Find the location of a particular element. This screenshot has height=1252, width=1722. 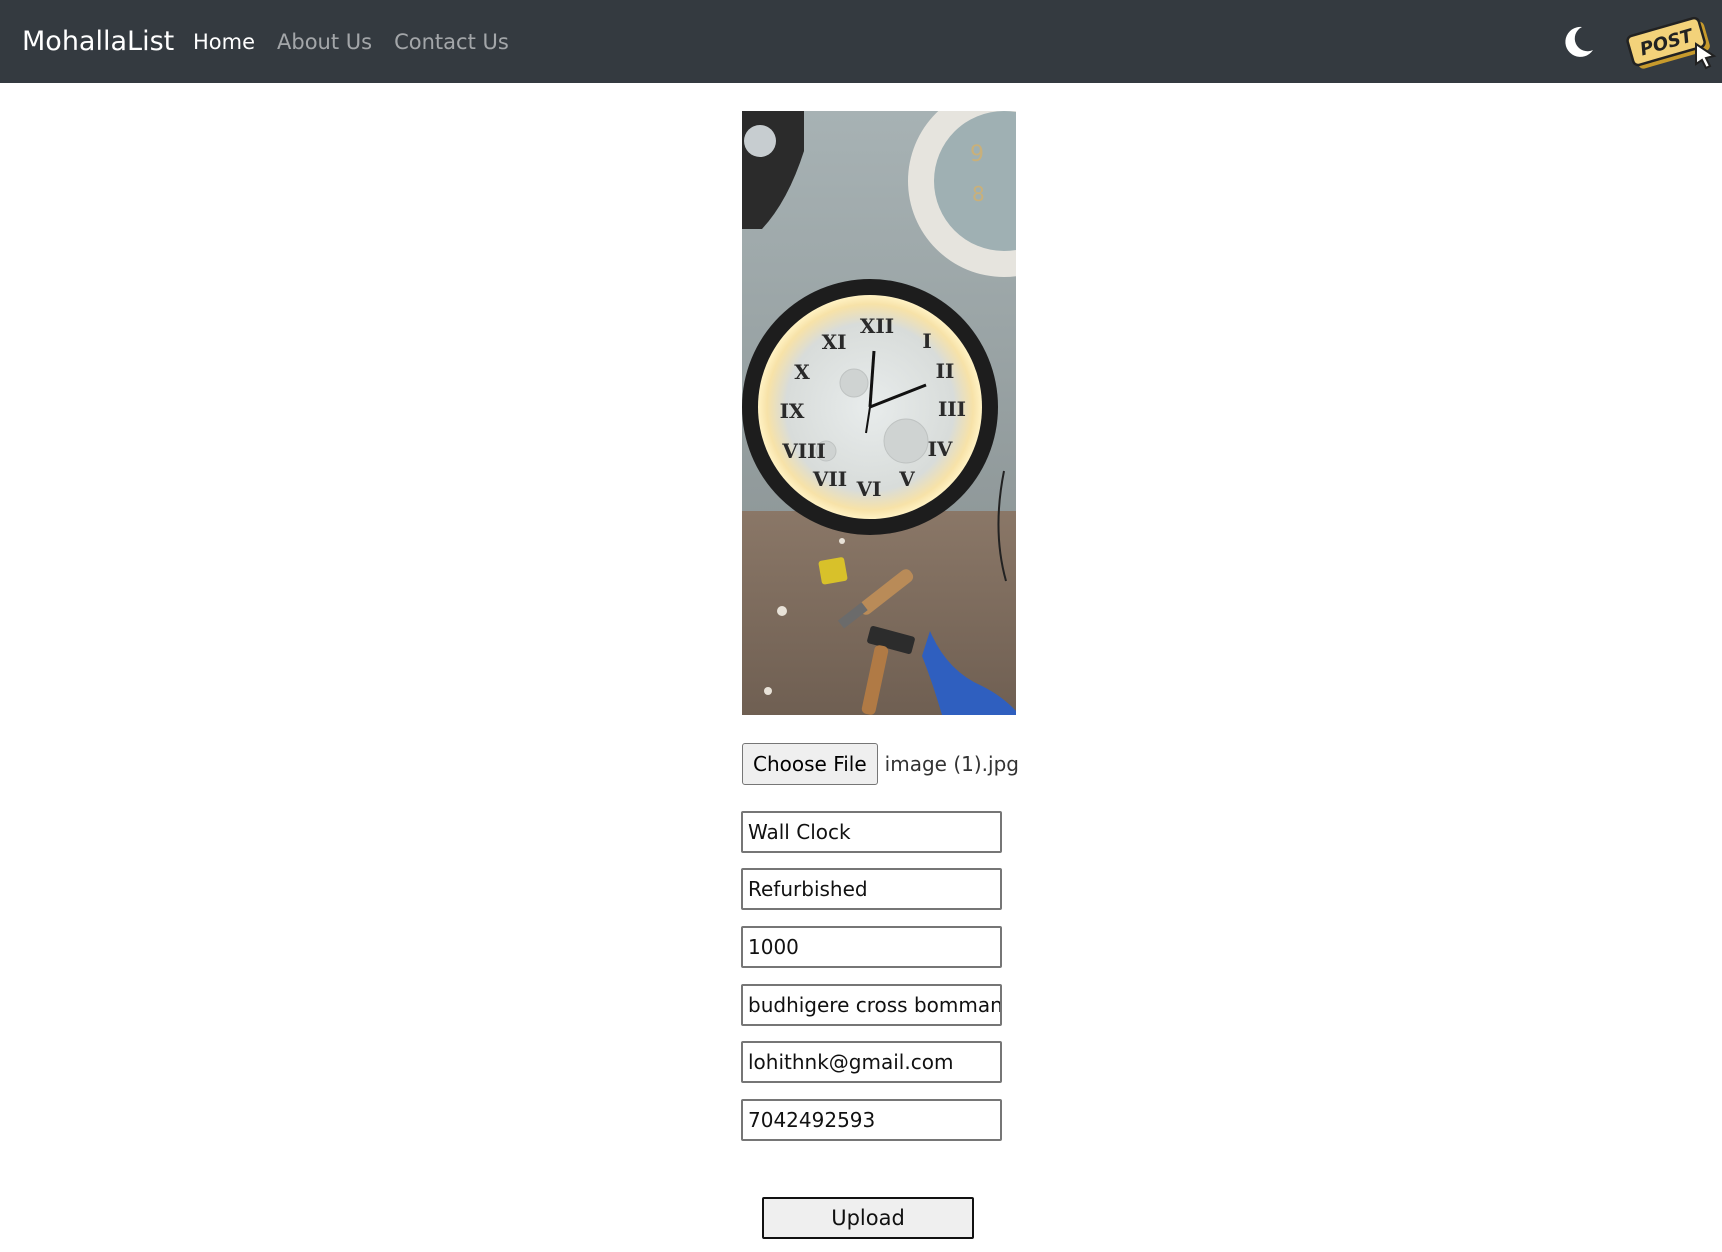

upload-button: Upload is located at coordinates (868, 1218).